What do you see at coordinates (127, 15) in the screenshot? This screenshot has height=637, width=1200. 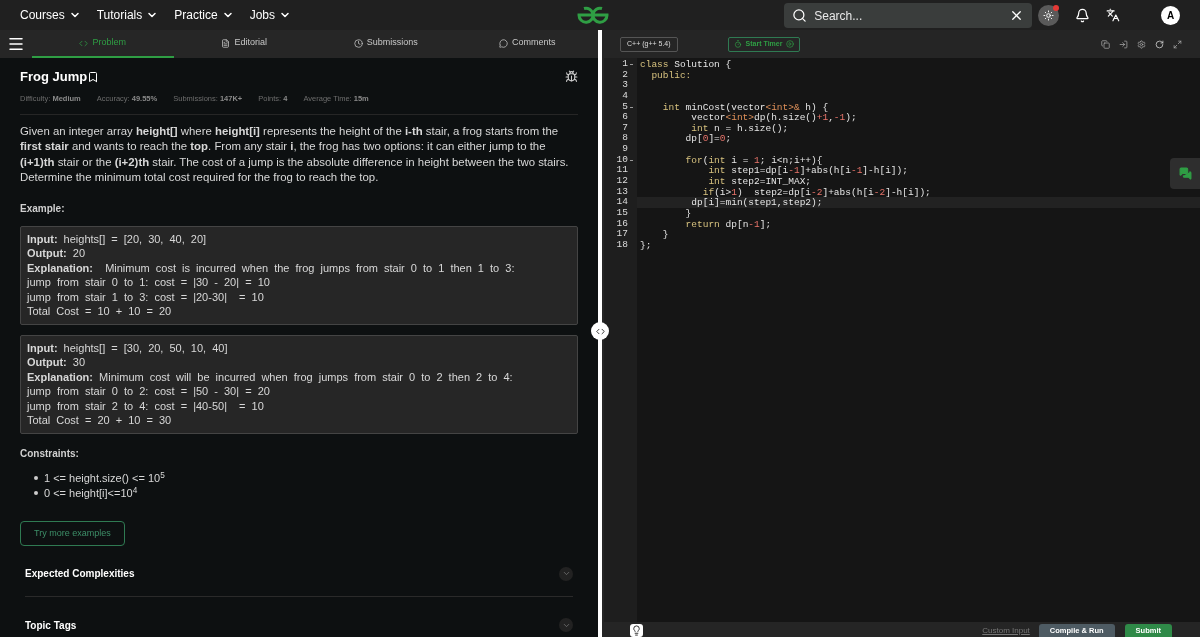 I see `nav-menu: Tutorials` at bounding box center [127, 15].